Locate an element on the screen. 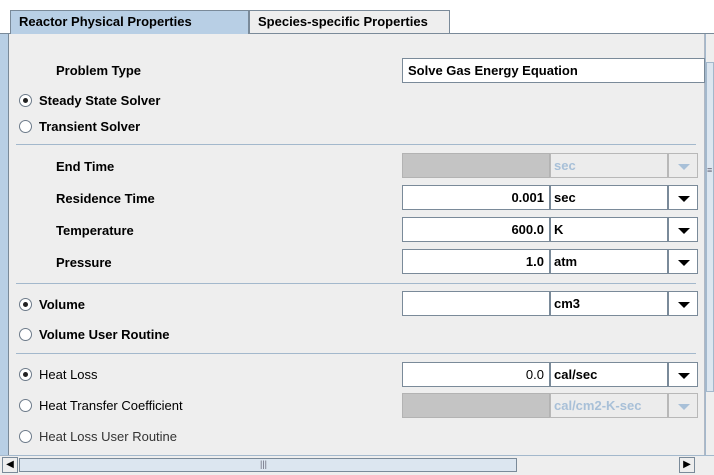  heat-transfer-coefficient-radio is located at coordinates (25, 405).